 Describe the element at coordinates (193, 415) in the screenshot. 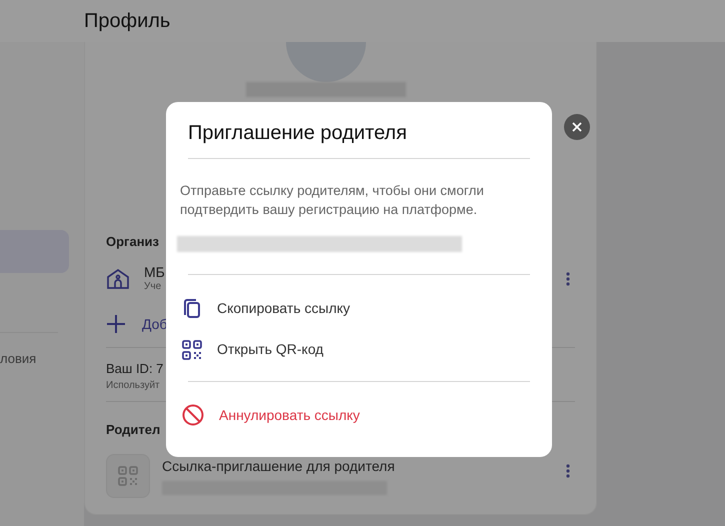

I see `prohibited-icon` at that location.